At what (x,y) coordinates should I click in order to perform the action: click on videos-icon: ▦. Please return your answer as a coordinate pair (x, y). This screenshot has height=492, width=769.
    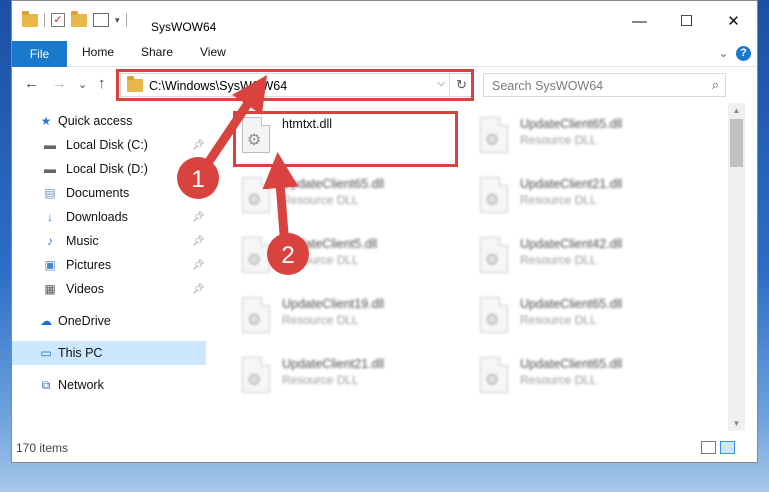
    Looking at the image, I should click on (50, 289).